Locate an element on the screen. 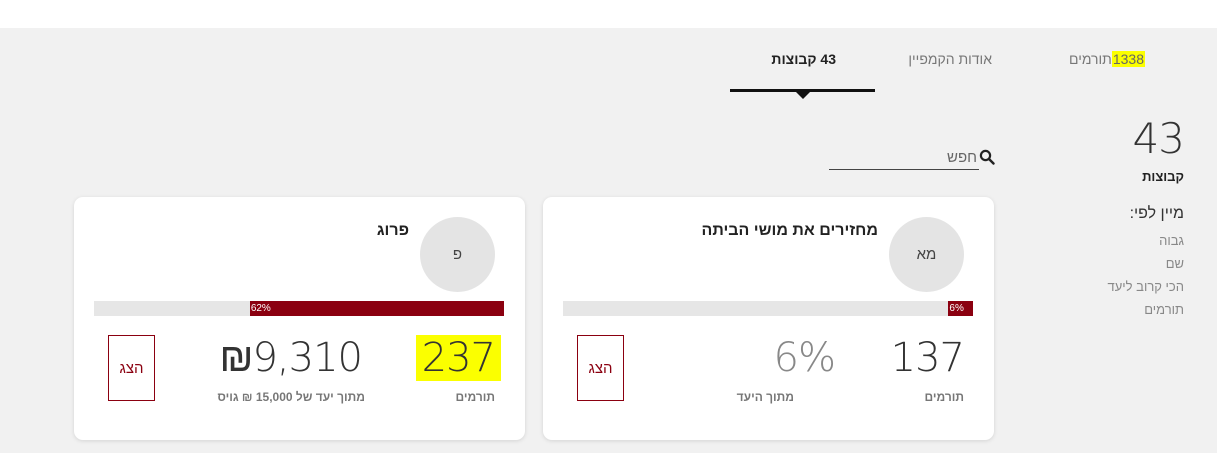 This screenshot has width=1217, height=453. donors-count: 237 is located at coordinates (458, 358).